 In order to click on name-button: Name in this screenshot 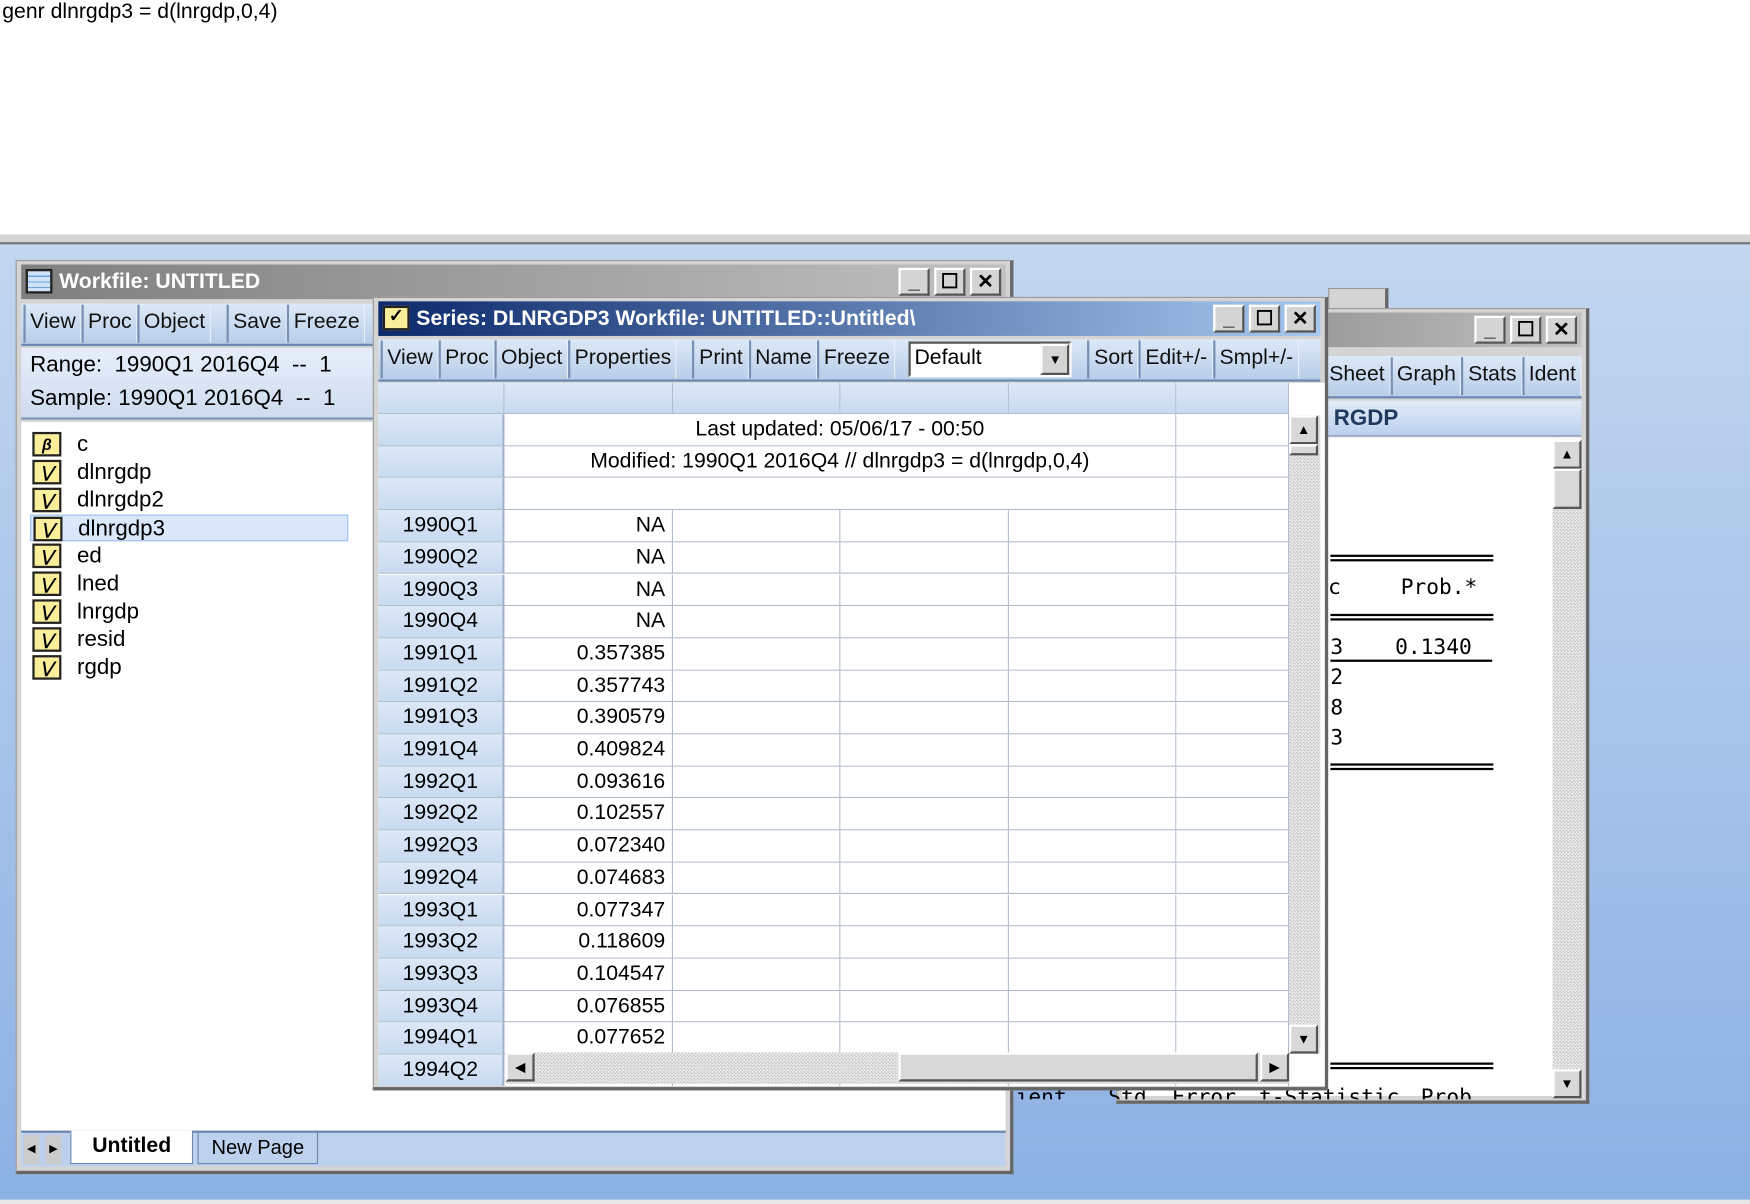, I will do `click(783, 359)`.